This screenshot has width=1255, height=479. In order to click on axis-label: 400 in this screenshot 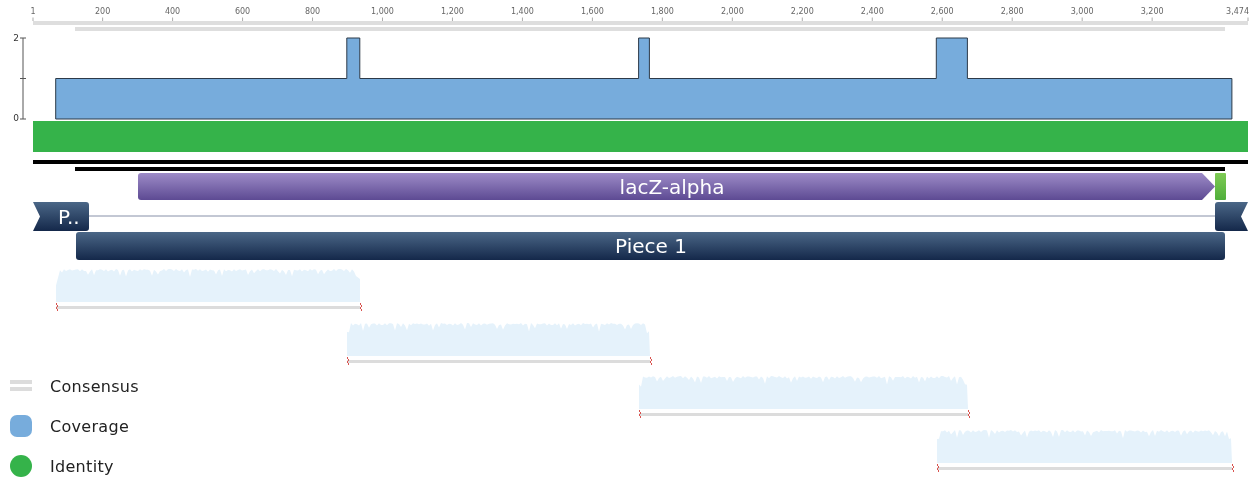, I will do `click(172, 11)`.